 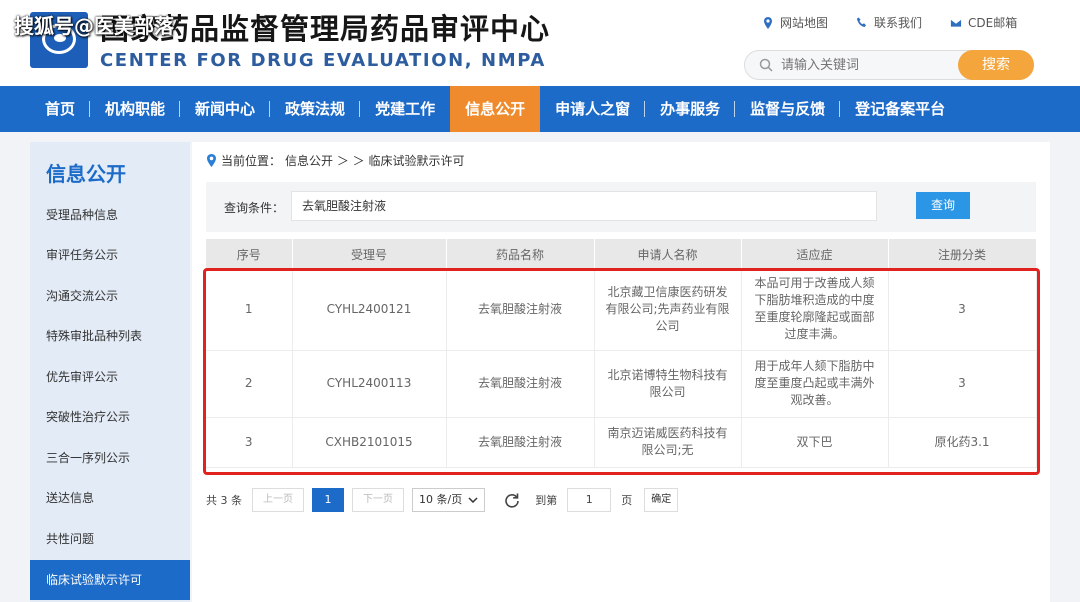 I want to click on cell-index: 3, so click(x=249, y=442).